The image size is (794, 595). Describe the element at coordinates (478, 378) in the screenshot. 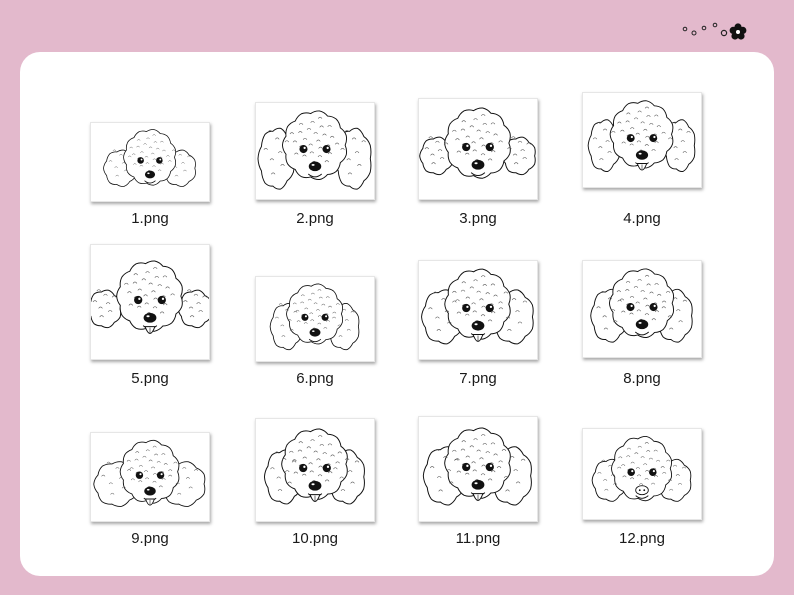

I see `file-name-label: 7.png` at that location.